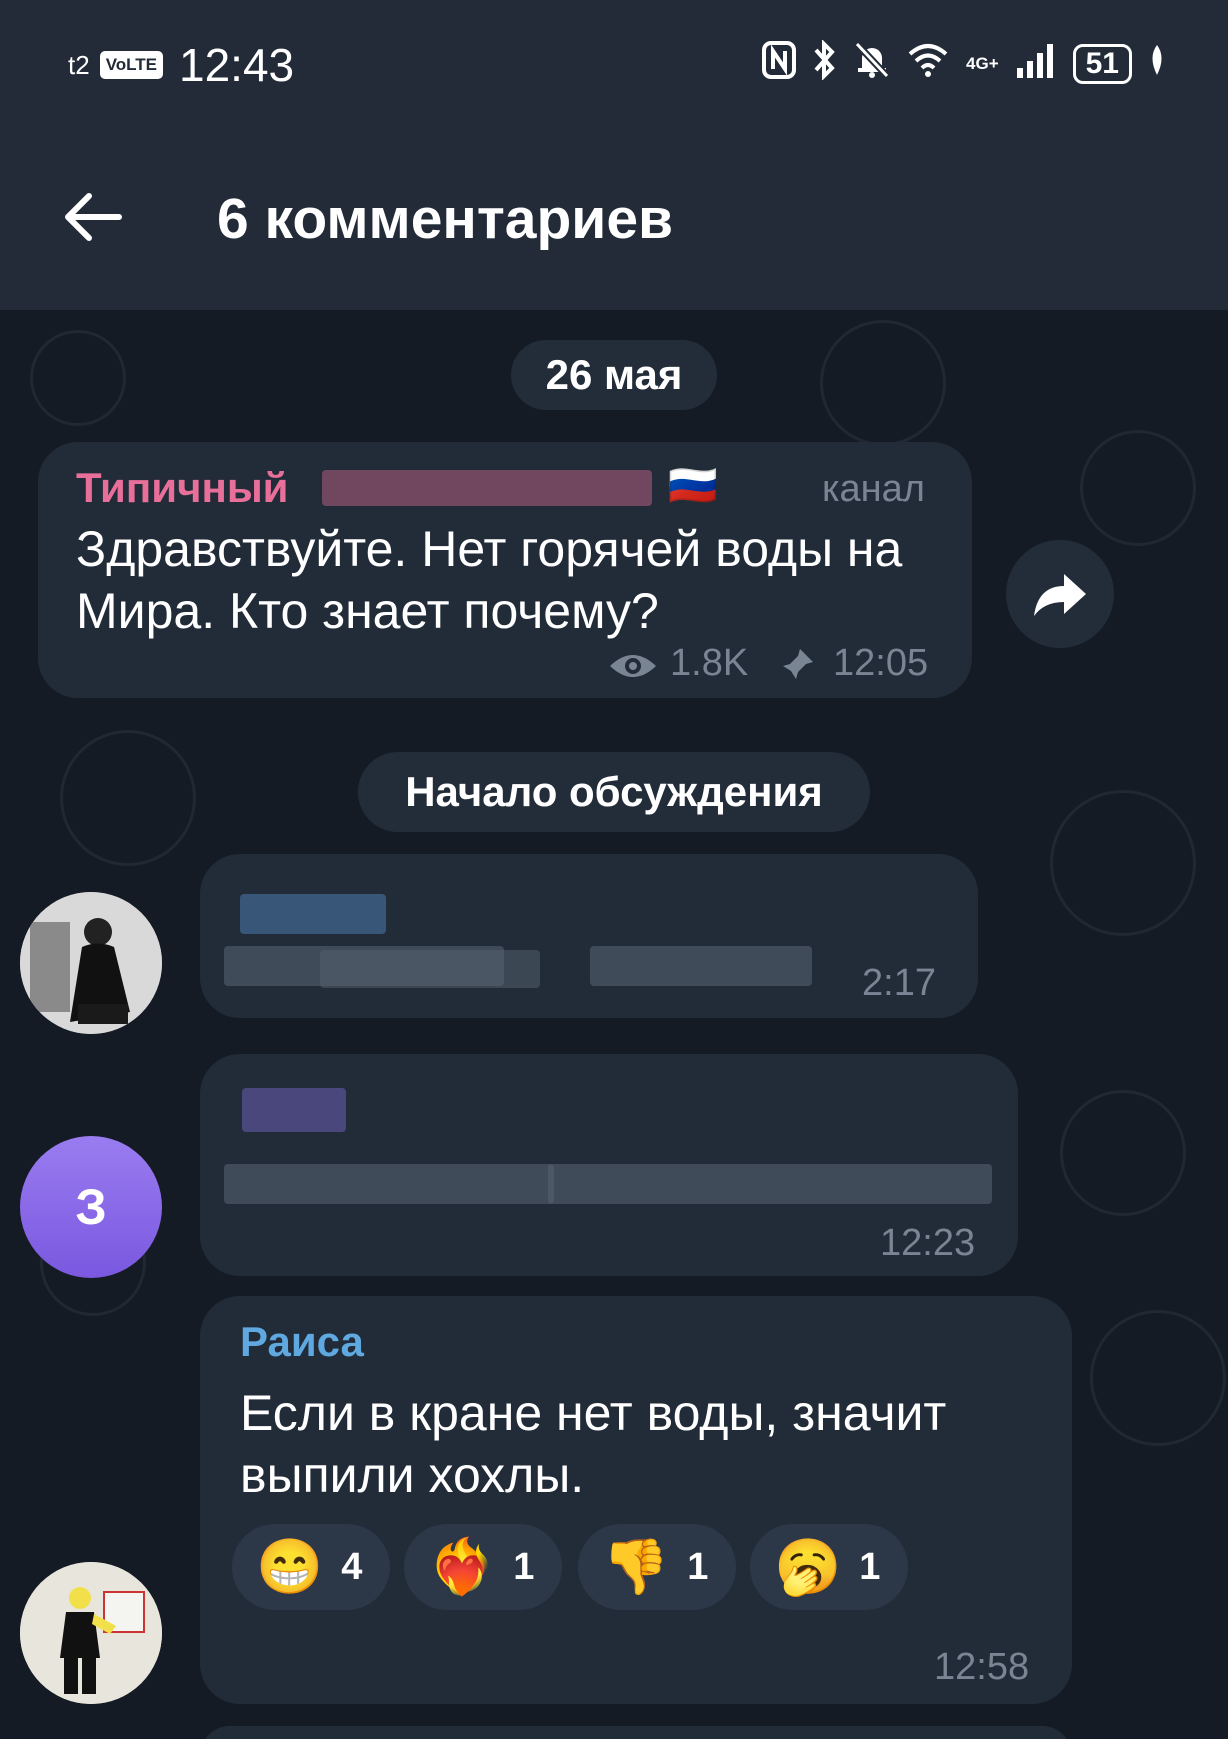  I want to click on grinning-face-icon: 😁, so click(290, 1567).